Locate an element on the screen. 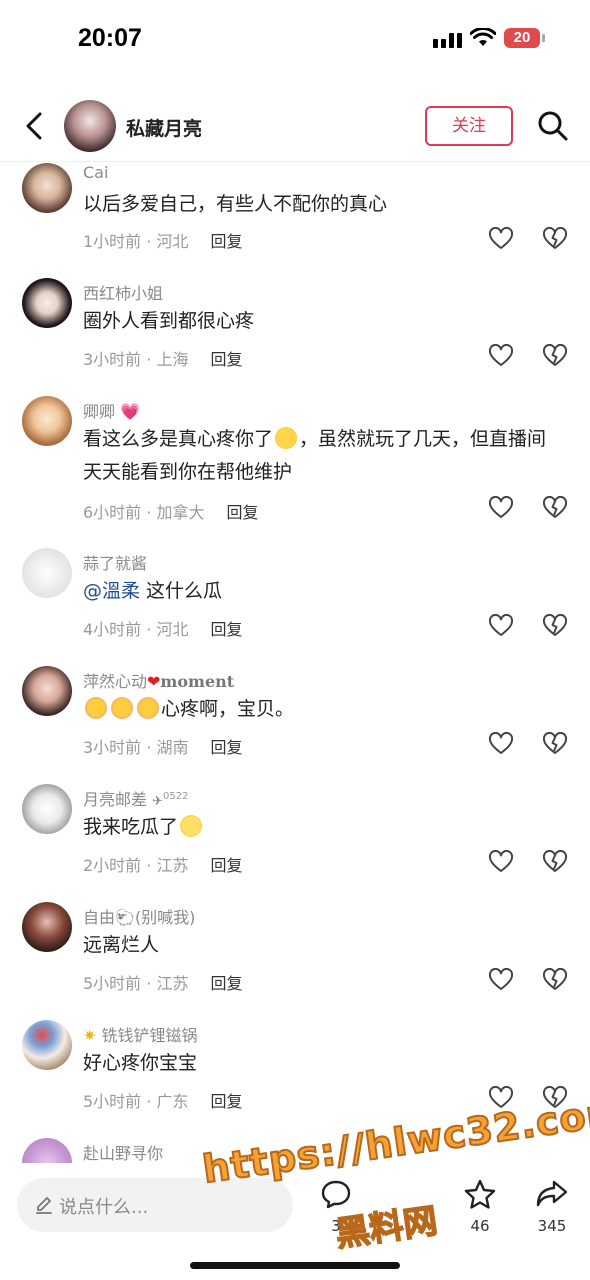  home-indicator is located at coordinates (295, 1265).